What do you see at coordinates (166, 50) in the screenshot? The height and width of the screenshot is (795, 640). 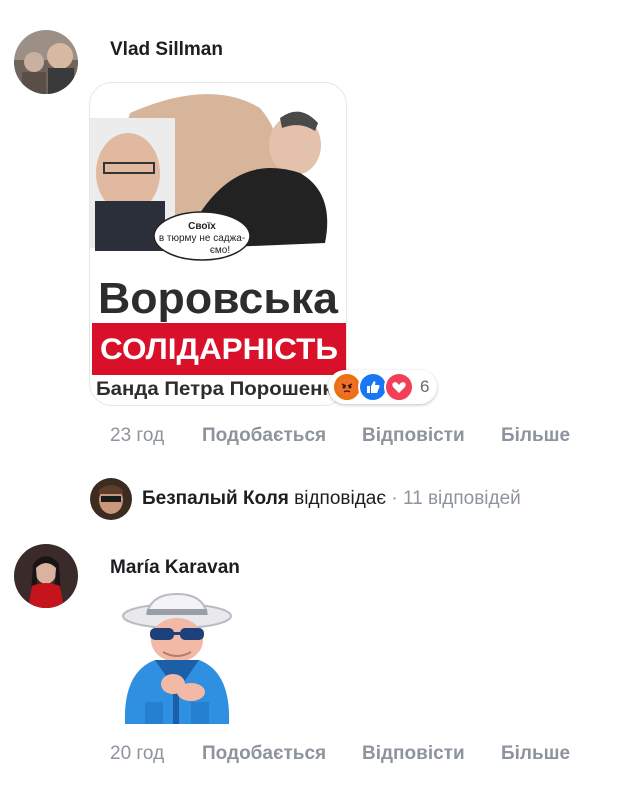 I see `comment-author: Vlad Sillman` at bounding box center [166, 50].